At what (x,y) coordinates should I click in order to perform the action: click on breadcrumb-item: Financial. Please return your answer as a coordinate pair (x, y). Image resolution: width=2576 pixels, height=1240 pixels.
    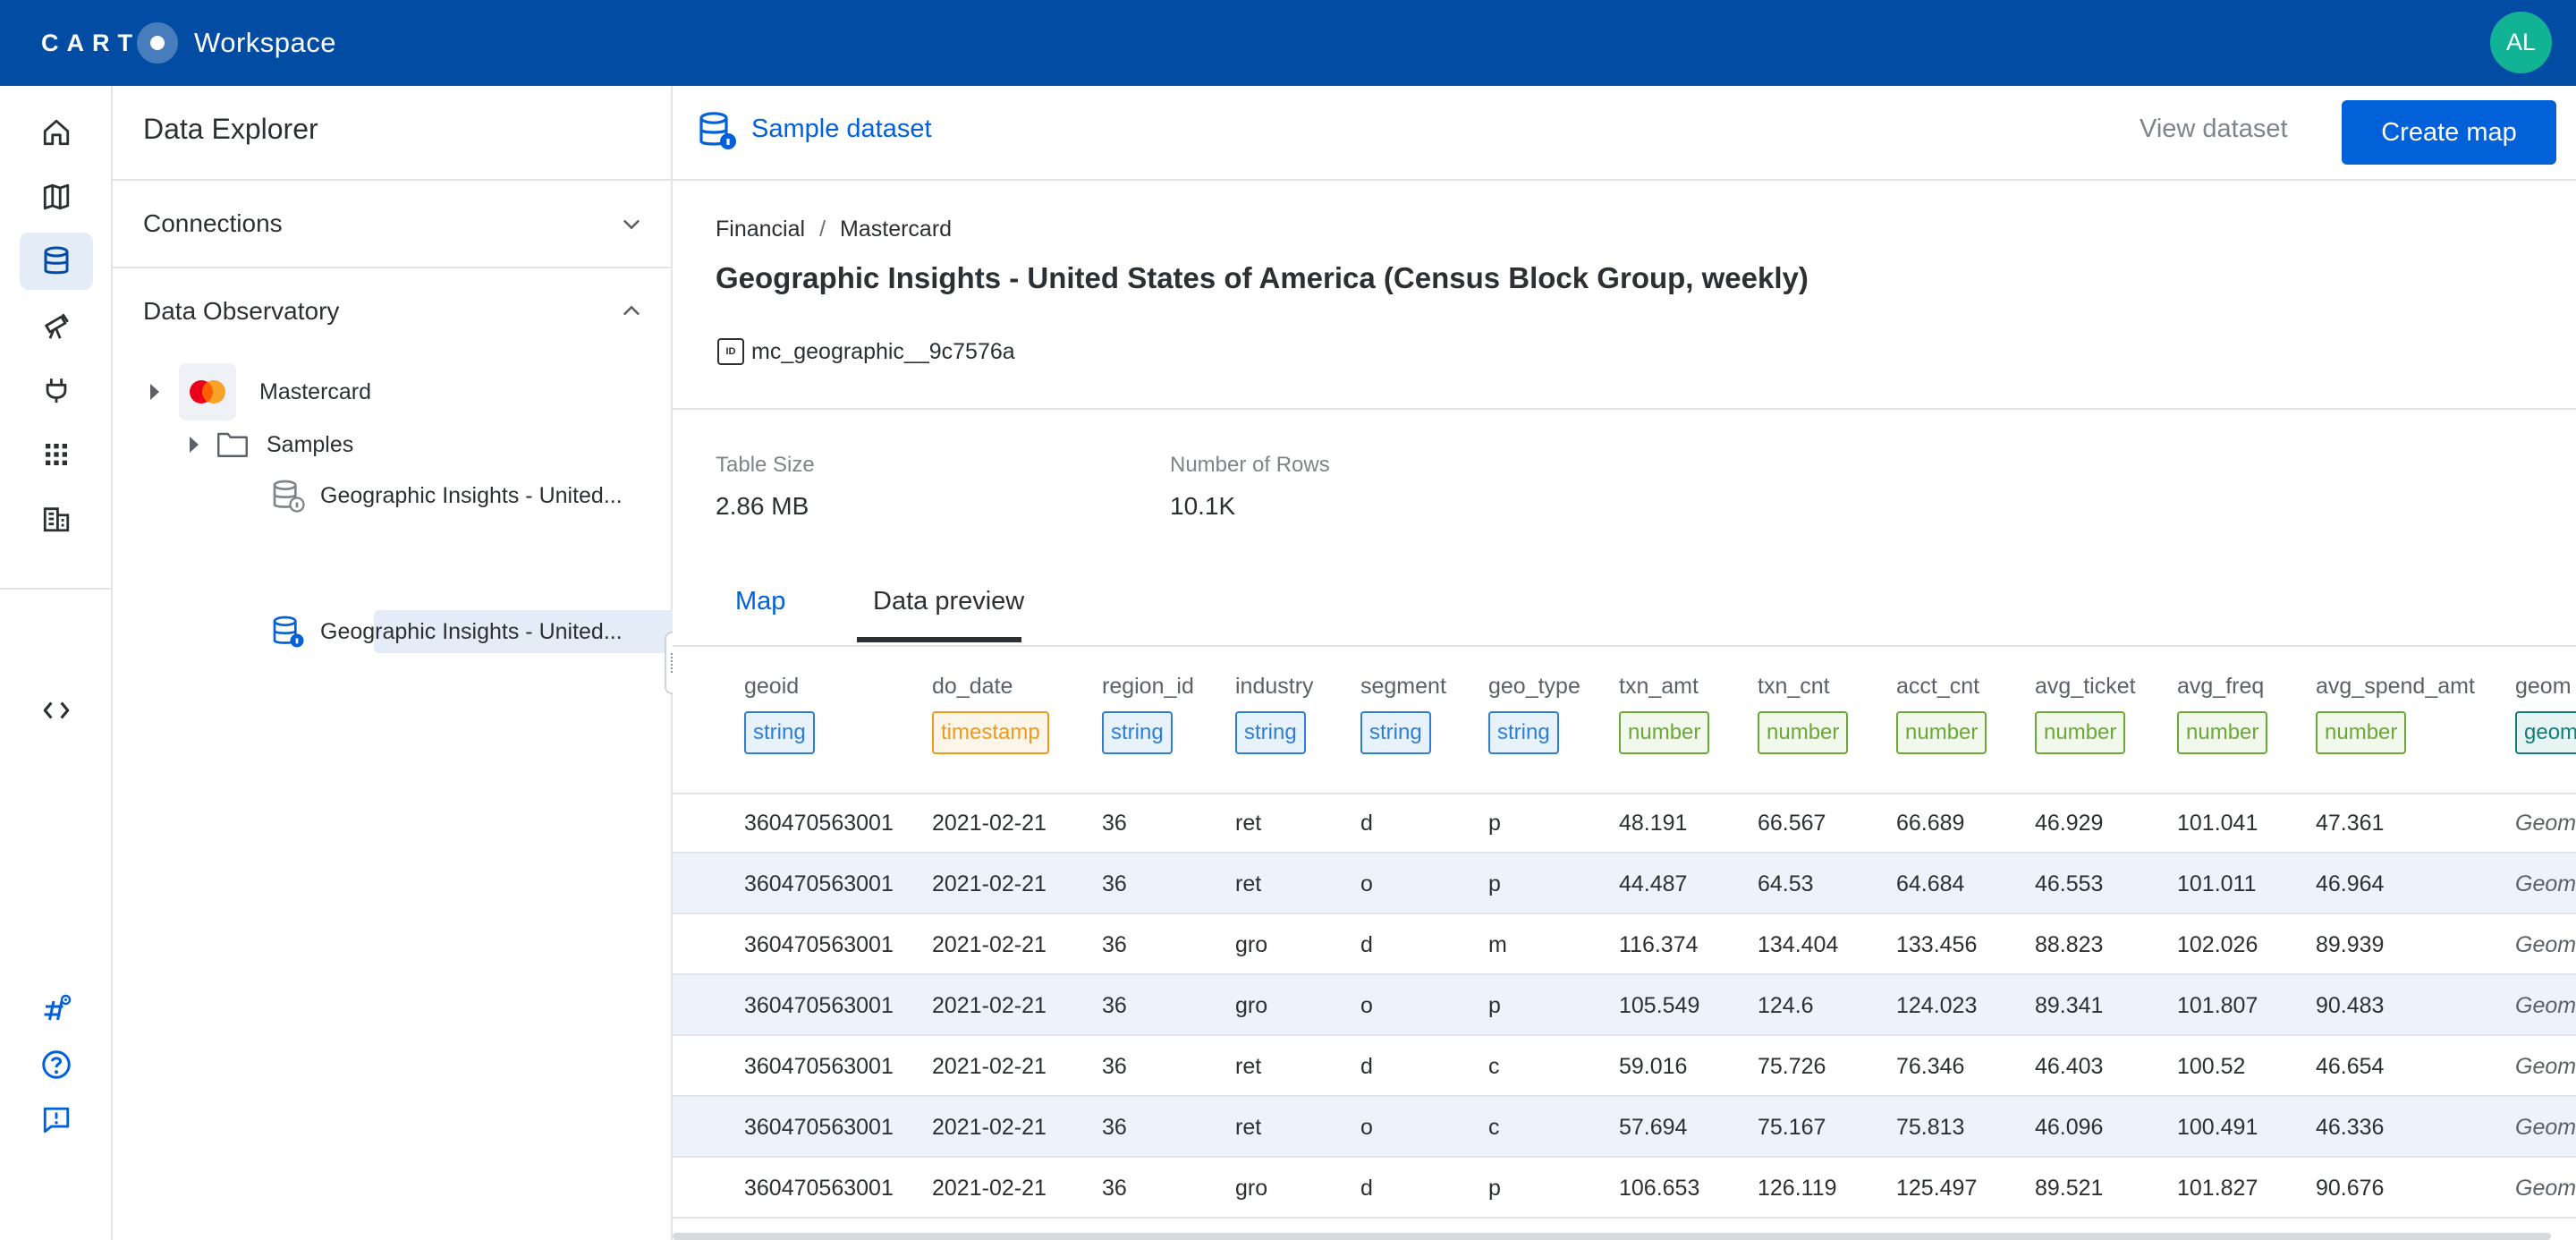
    Looking at the image, I should click on (760, 229).